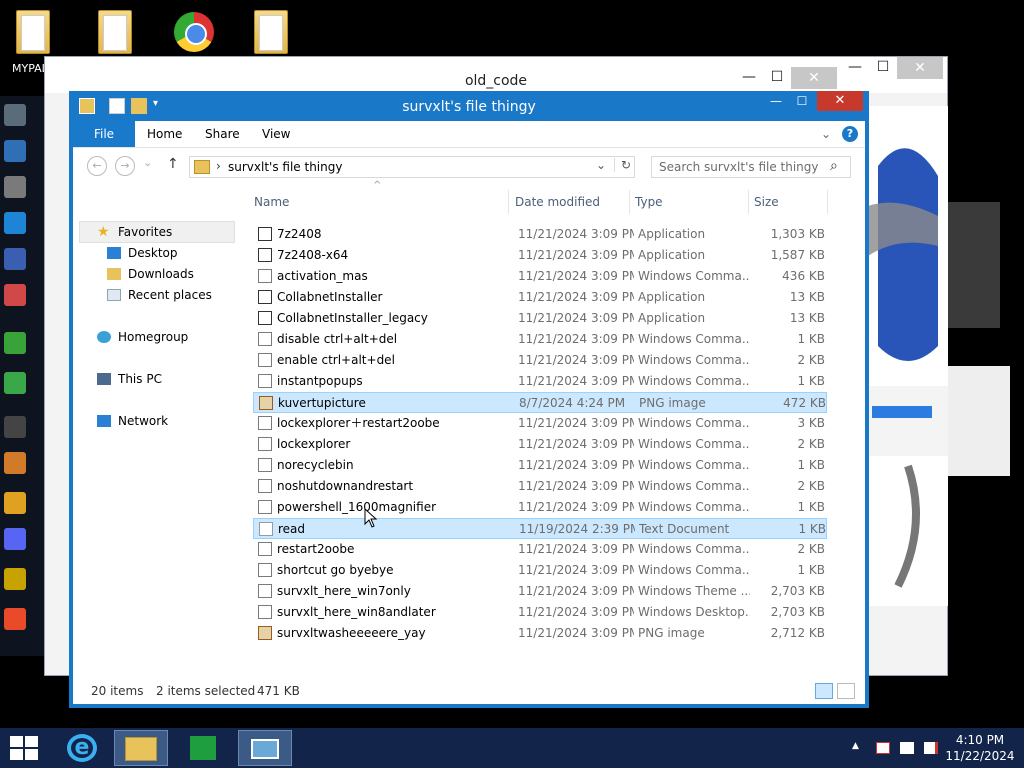 Image resolution: width=1024 pixels, height=768 pixels. Describe the element at coordinates (330, 297) in the screenshot. I see `file-name: CollabnetInstaller` at that location.